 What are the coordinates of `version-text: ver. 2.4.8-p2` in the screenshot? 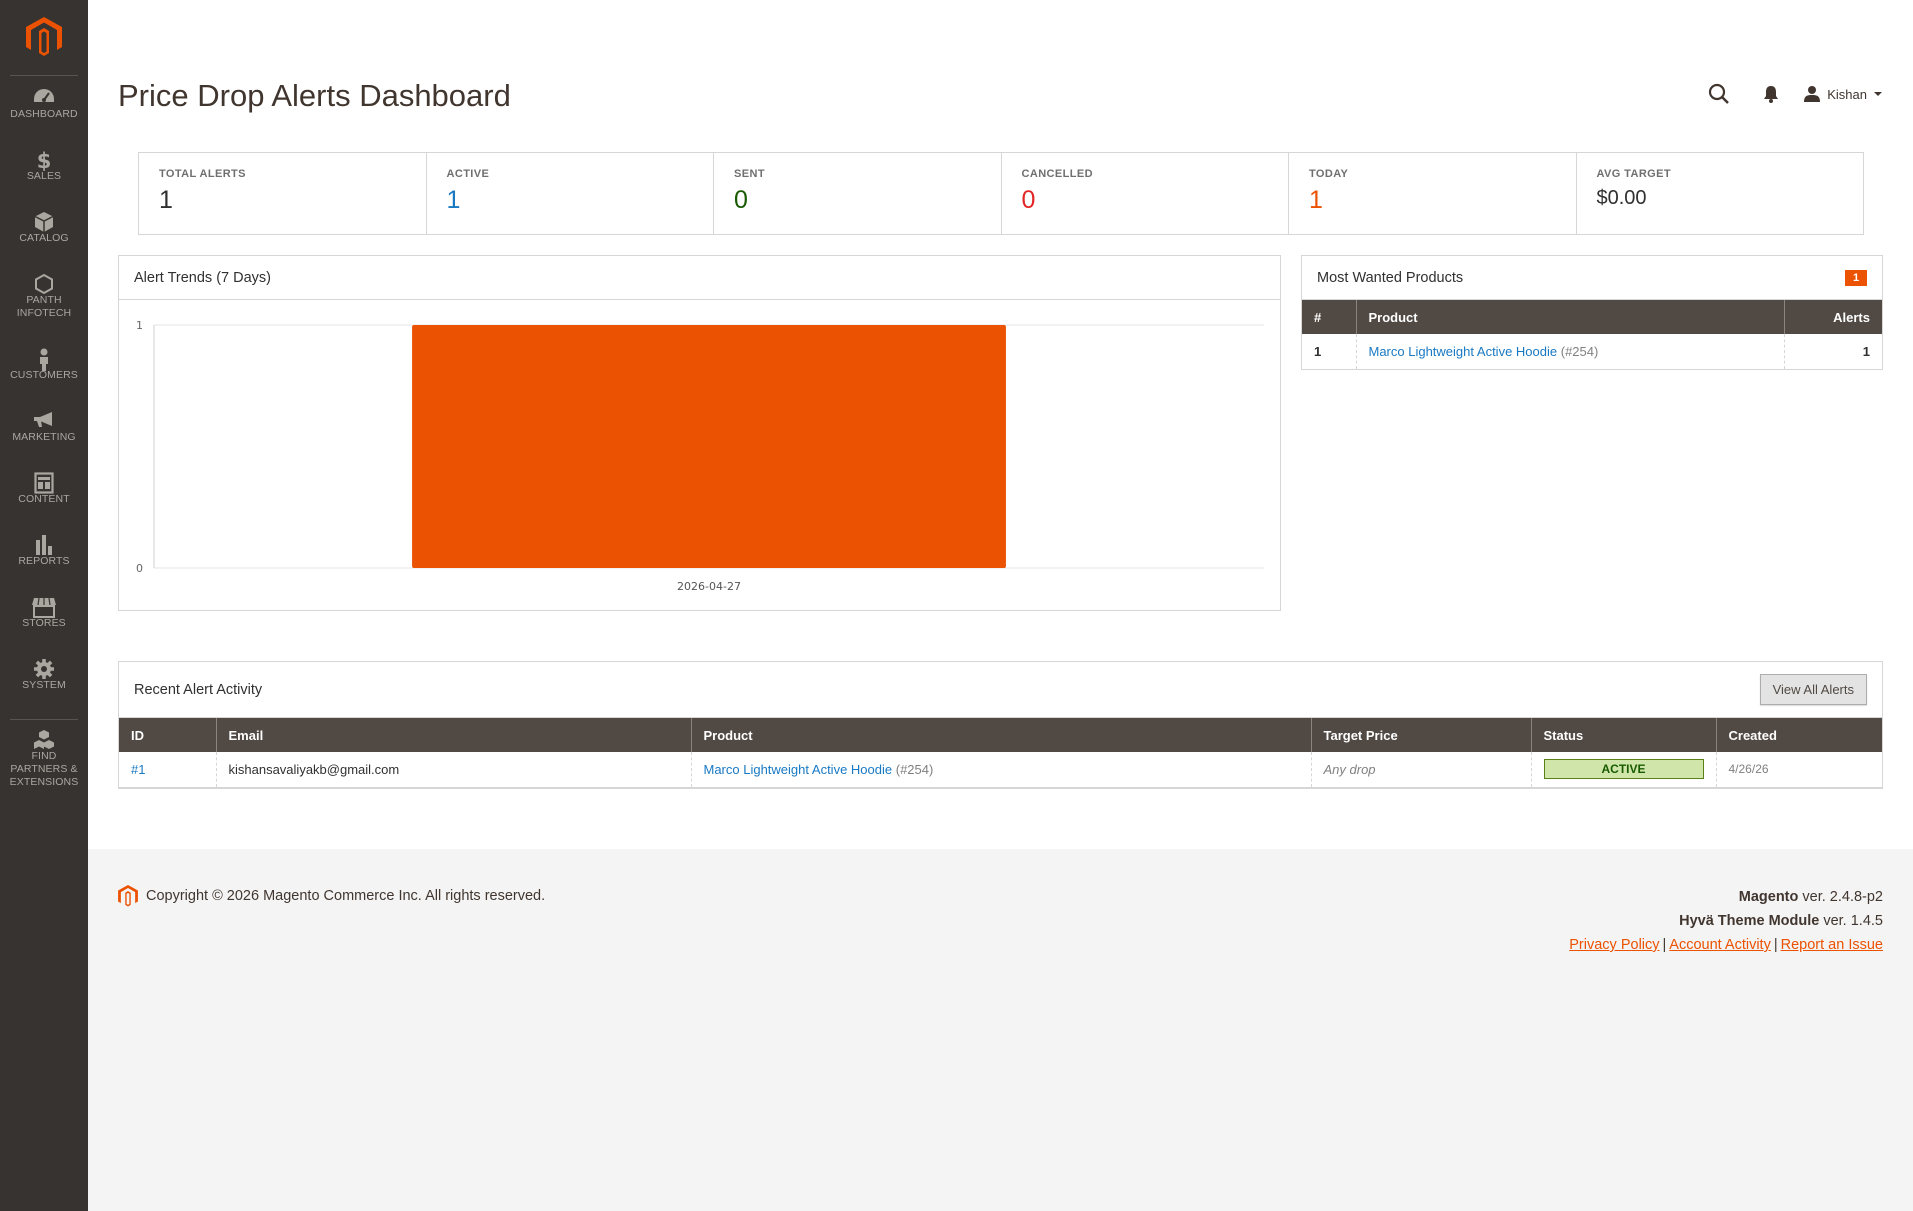 It's located at (1842, 897).